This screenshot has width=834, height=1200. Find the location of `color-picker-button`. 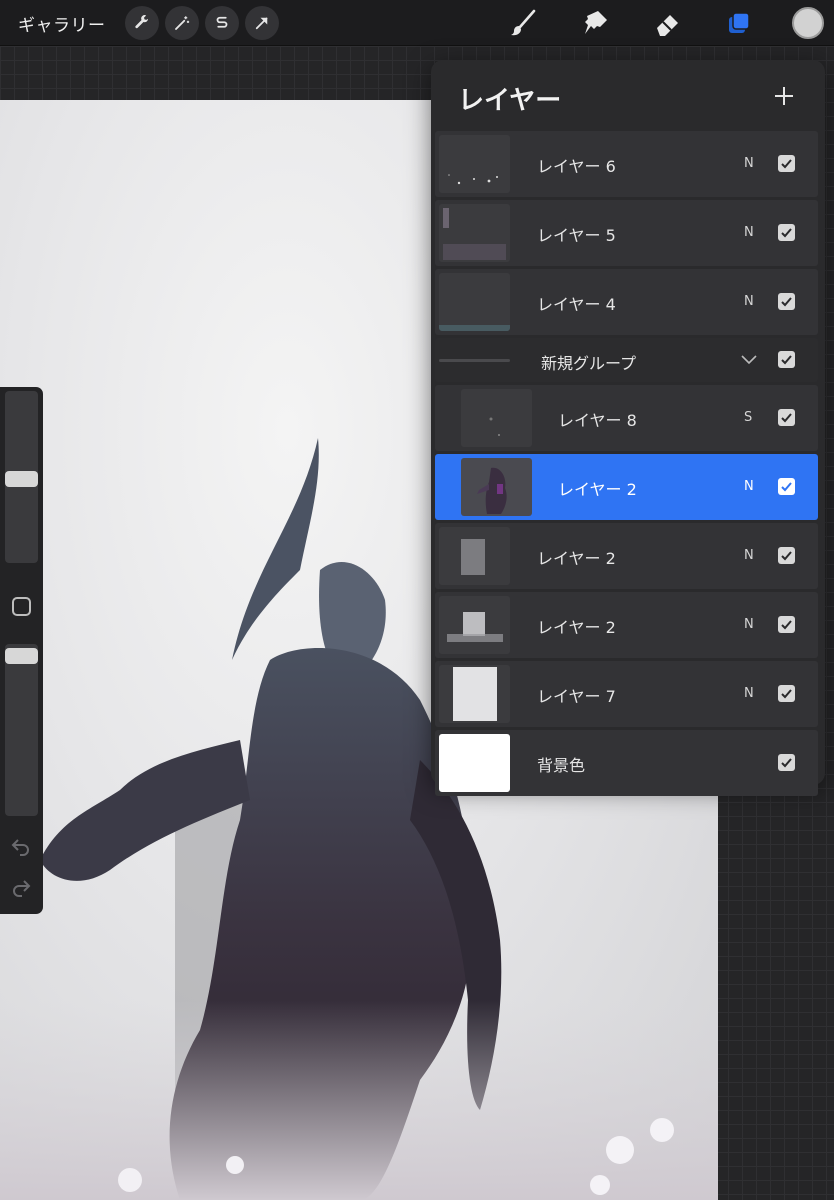

color-picker-button is located at coordinates (808, 23).